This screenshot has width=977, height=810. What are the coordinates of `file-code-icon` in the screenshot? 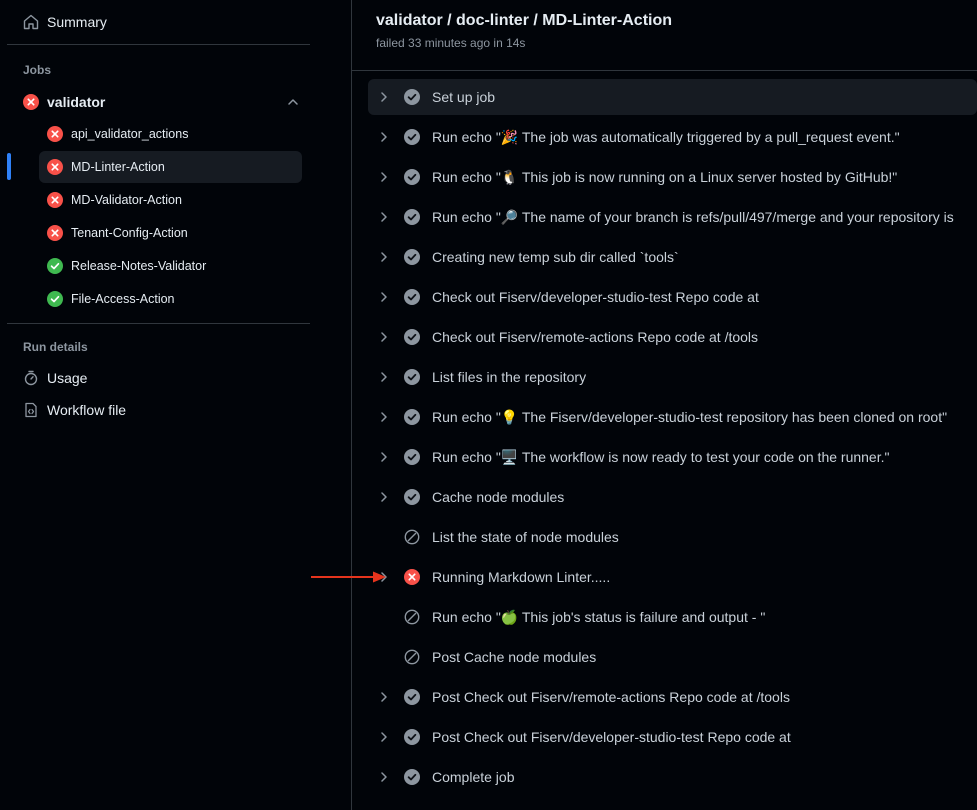 It's located at (31, 410).